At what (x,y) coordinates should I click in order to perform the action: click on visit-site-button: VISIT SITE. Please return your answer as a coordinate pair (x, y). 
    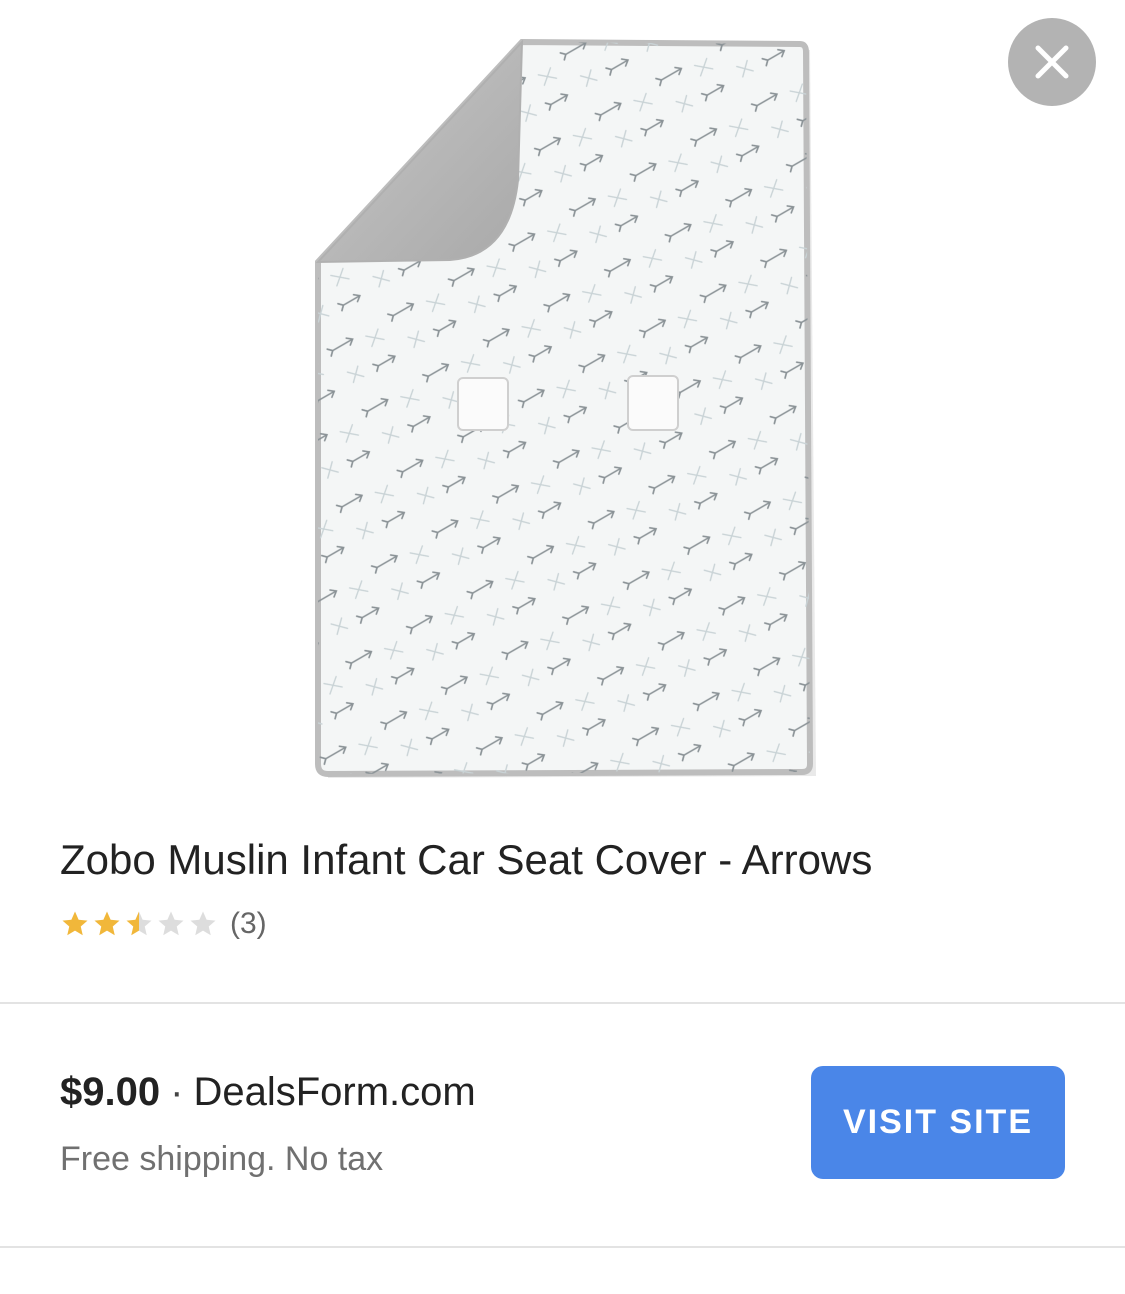
    Looking at the image, I should click on (938, 1122).